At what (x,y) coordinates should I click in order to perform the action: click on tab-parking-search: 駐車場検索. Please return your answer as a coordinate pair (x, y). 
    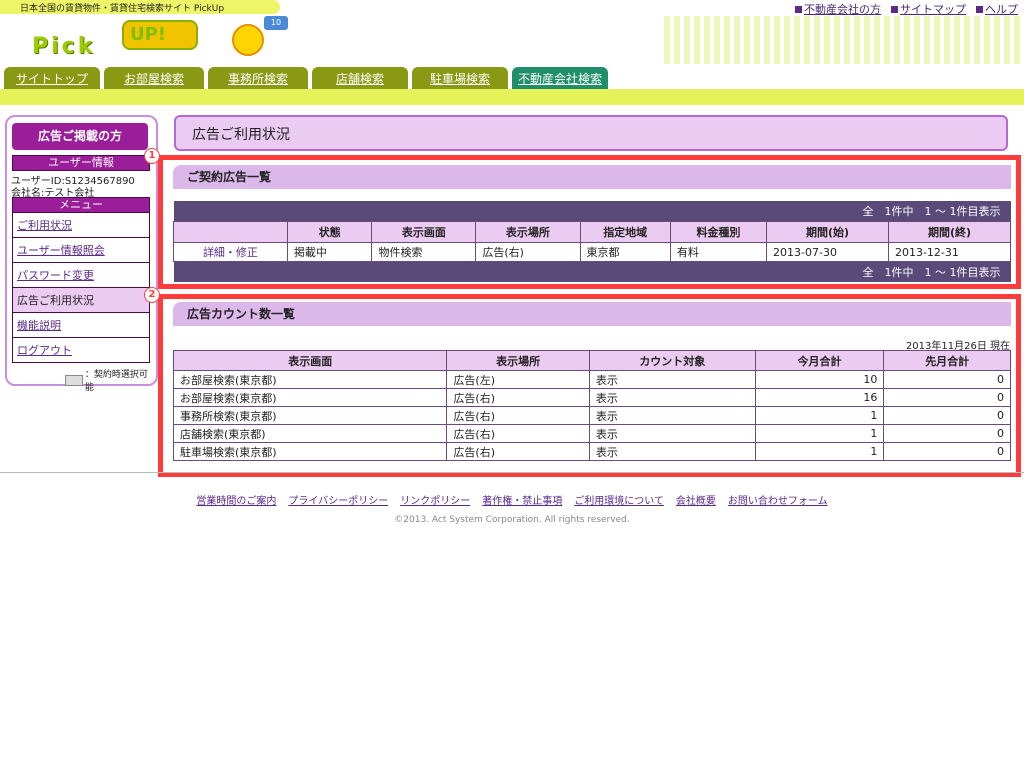
    Looking at the image, I should click on (460, 78).